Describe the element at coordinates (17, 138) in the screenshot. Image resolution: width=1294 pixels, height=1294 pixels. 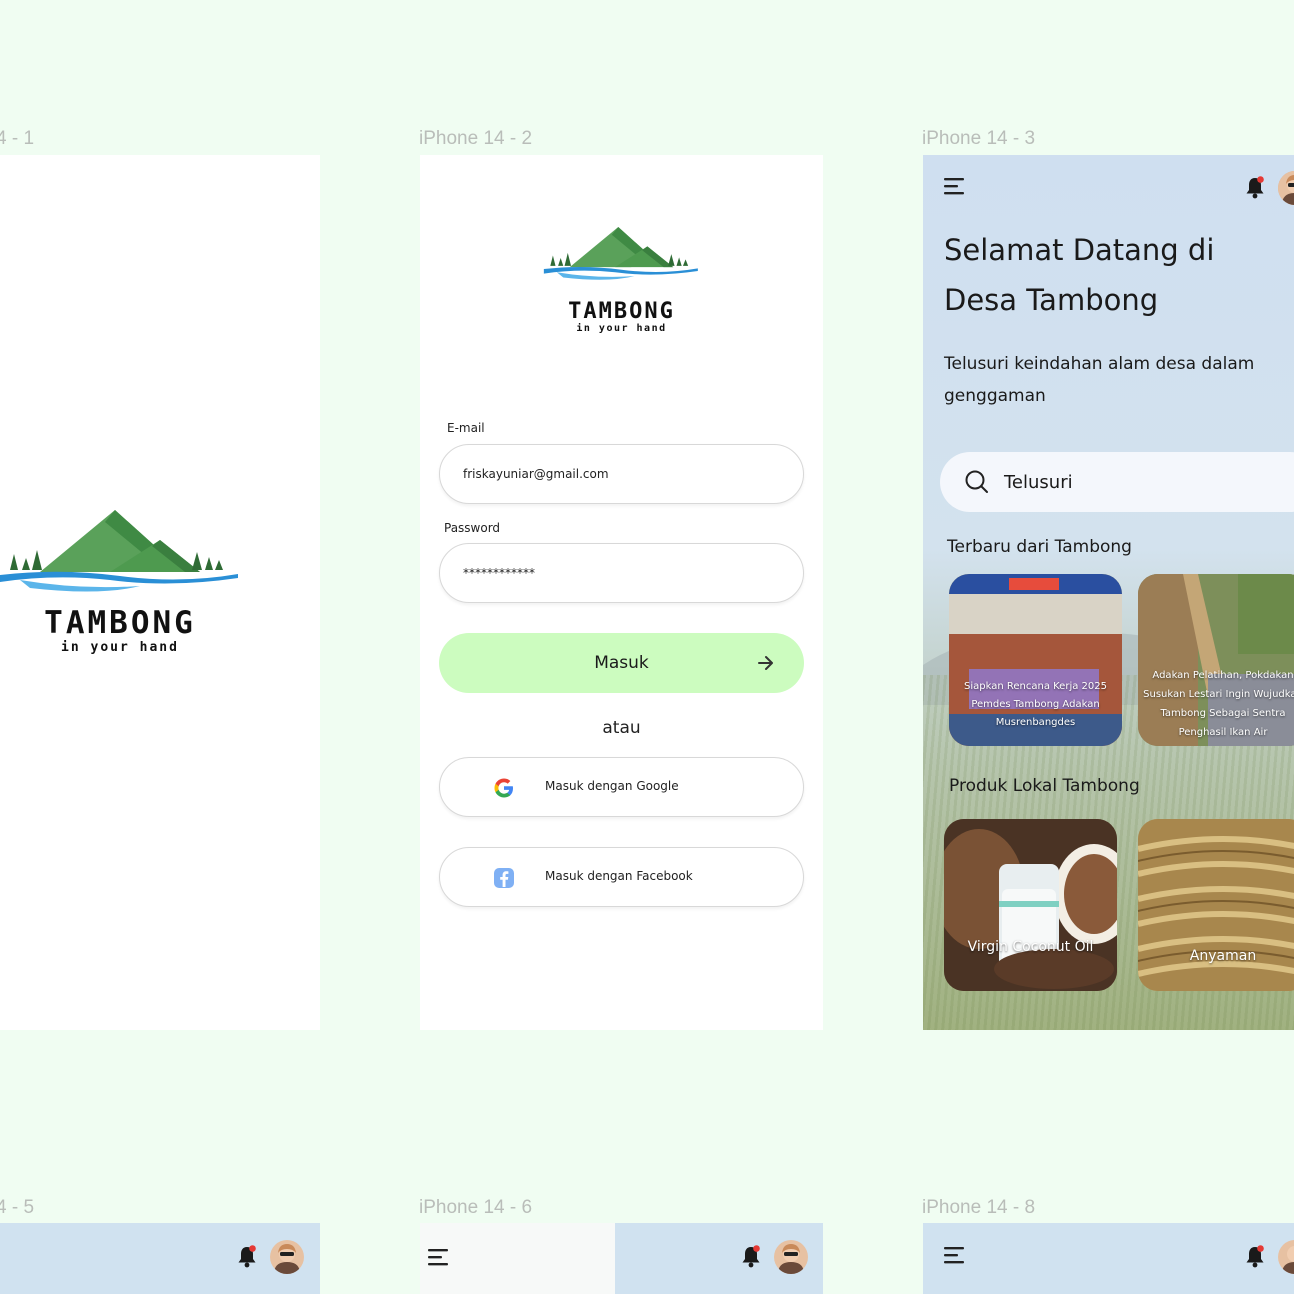
I see `frame-label-1: 4 - 1` at that location.